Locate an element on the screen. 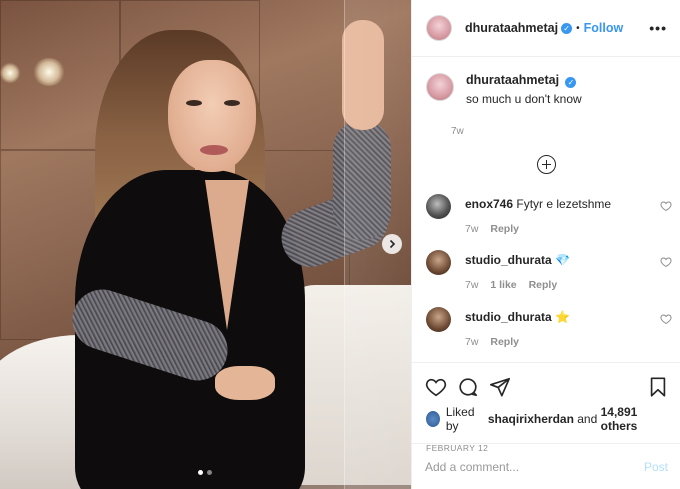  post-header: dhurataahmetaj ✓ • Follow ••• is located at coordinates (546, 28).